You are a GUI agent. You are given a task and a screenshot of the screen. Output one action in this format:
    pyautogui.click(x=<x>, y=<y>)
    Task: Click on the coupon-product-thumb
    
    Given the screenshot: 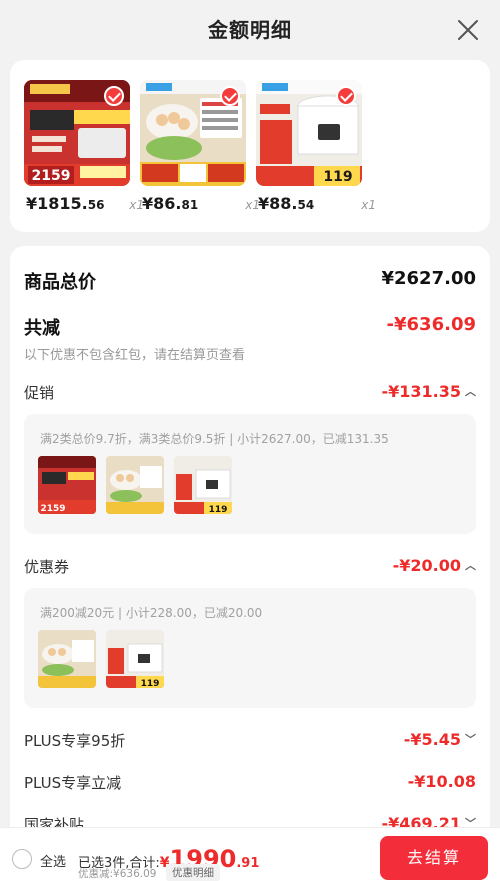 What is the action you would take?
    pyautogui.click(x=67, y=659)
    